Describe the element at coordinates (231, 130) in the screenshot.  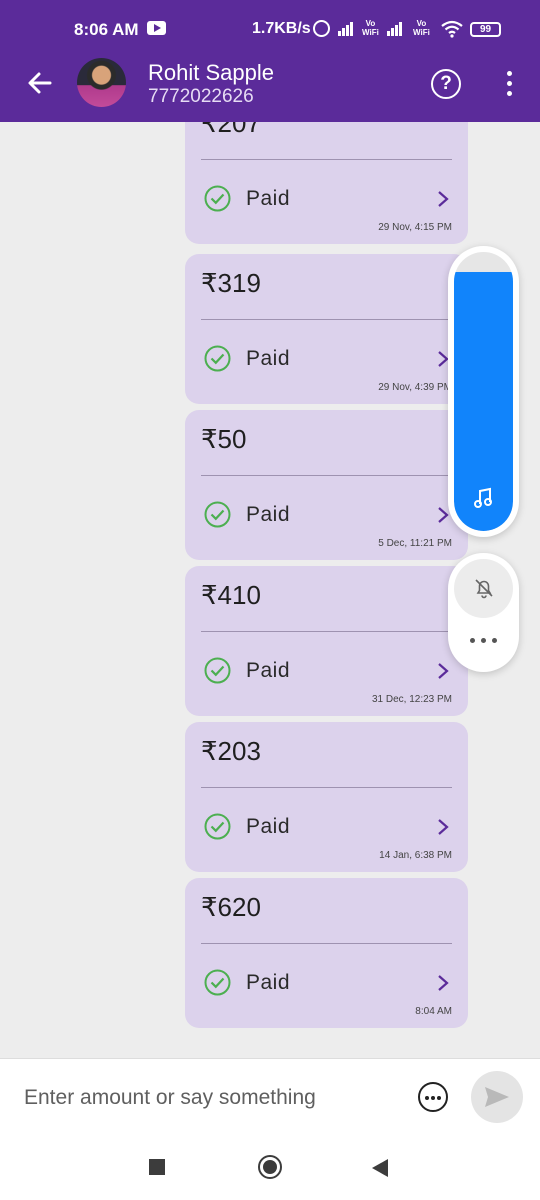
I see `payment-amount: ₹207` at that location.